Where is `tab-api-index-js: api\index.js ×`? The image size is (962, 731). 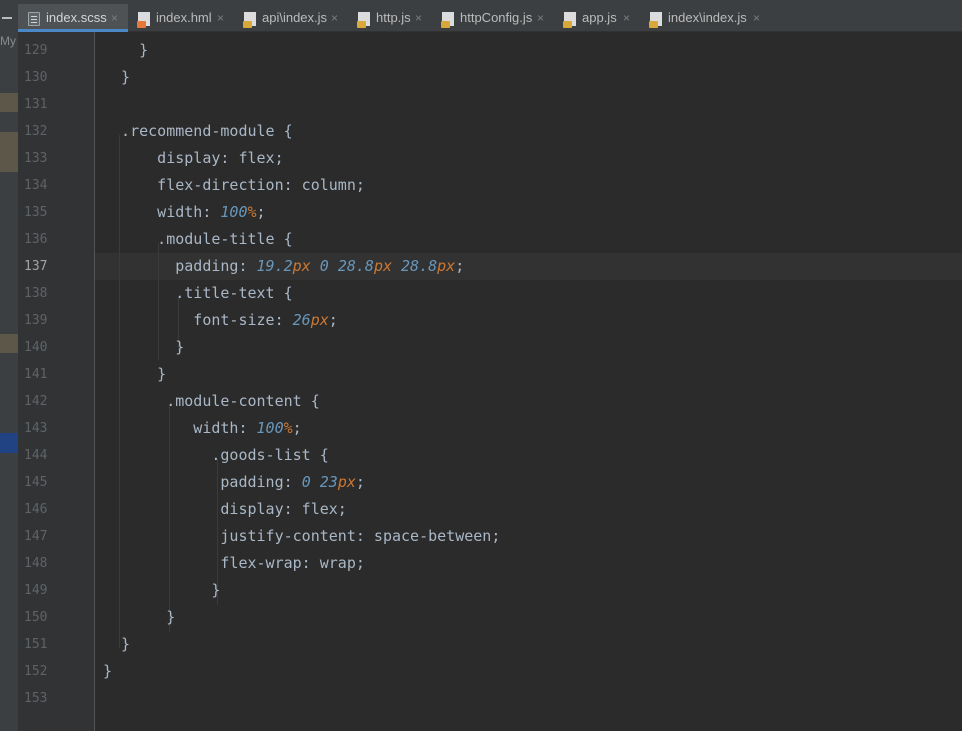 tab-api-index-js: api\index.js × is located at coordinates (291, 18).